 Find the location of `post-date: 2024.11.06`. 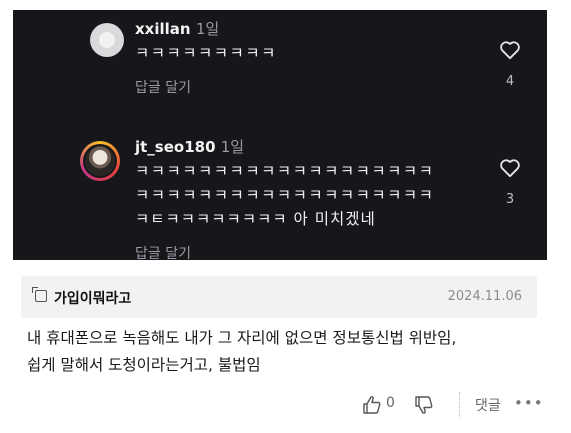

post-date: 2024.11.06 is located at coordinates (484, 296).